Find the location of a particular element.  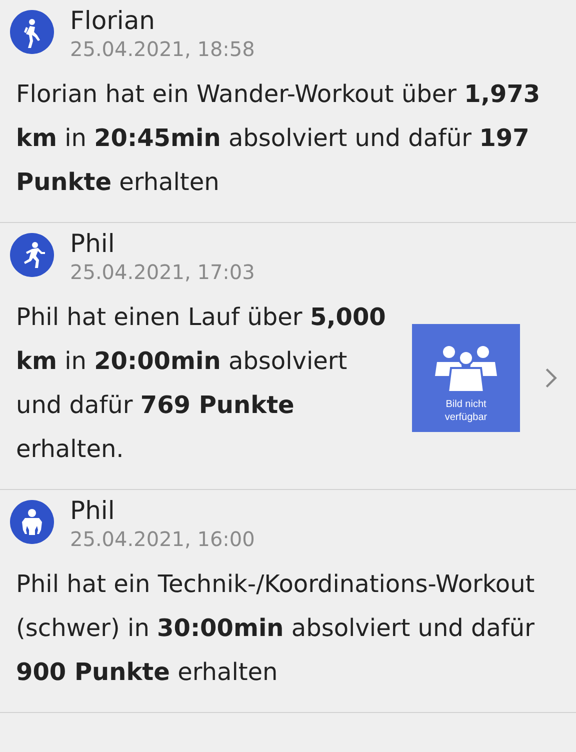

timestamp: 25.04.2021, 16:00 is located at coordinates (162, 539).